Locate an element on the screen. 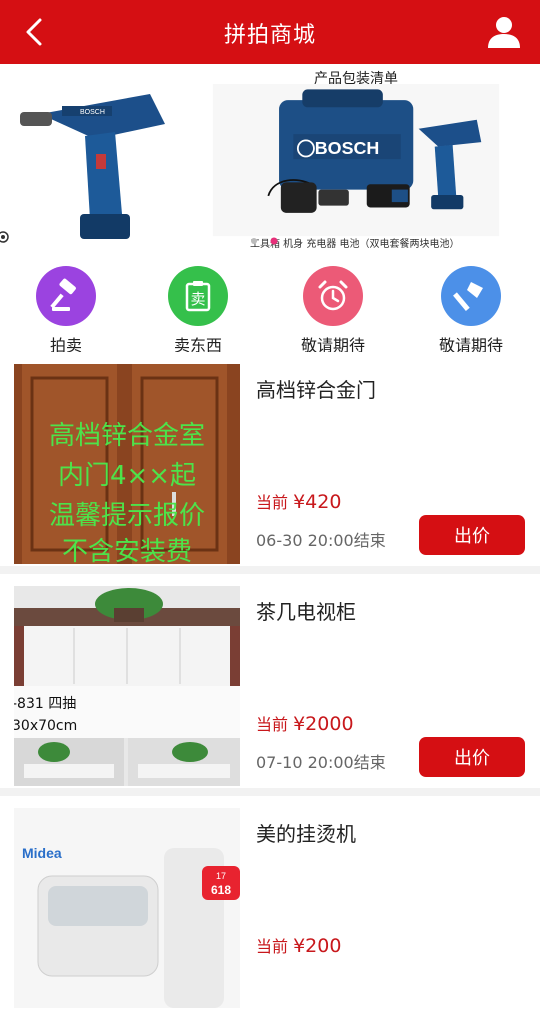  quick-item-auction: 拍卖 is located at coordinates (66, 310).